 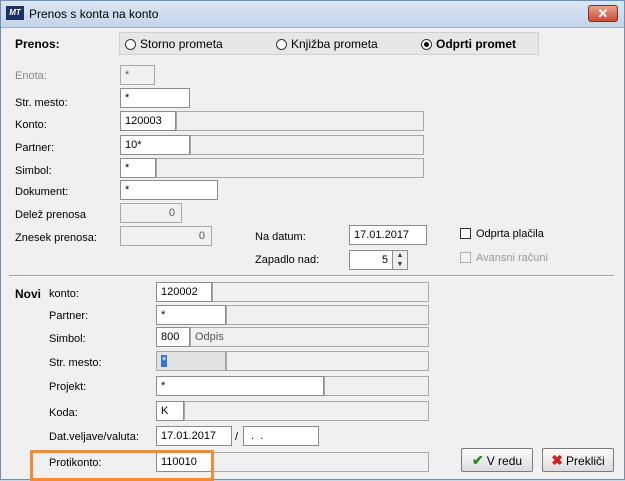 I want to click on novi-partner-description, so click(x=327, y=315).